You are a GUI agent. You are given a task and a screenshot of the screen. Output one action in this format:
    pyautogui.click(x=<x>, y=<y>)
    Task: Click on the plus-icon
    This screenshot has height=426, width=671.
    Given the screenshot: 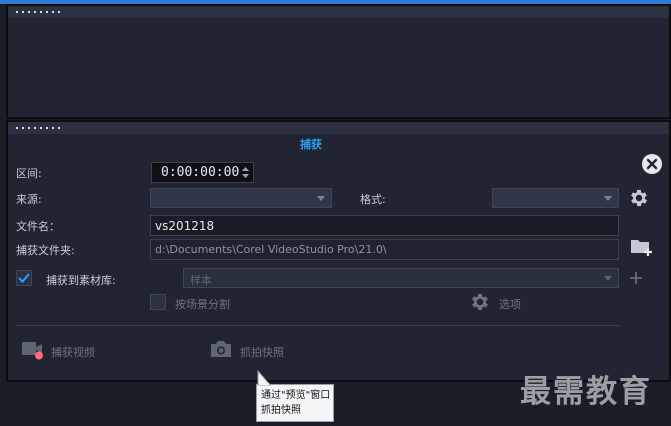 What is the action you would take?
    pyautogui.click(x=636, y=278)
    